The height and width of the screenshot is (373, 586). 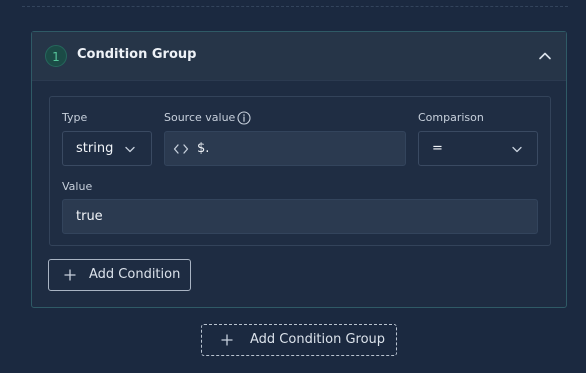 What do you see at coordinates (89, 216) in the screenshot?
I see `value-input-text: true` at bounding box center [89, 216].